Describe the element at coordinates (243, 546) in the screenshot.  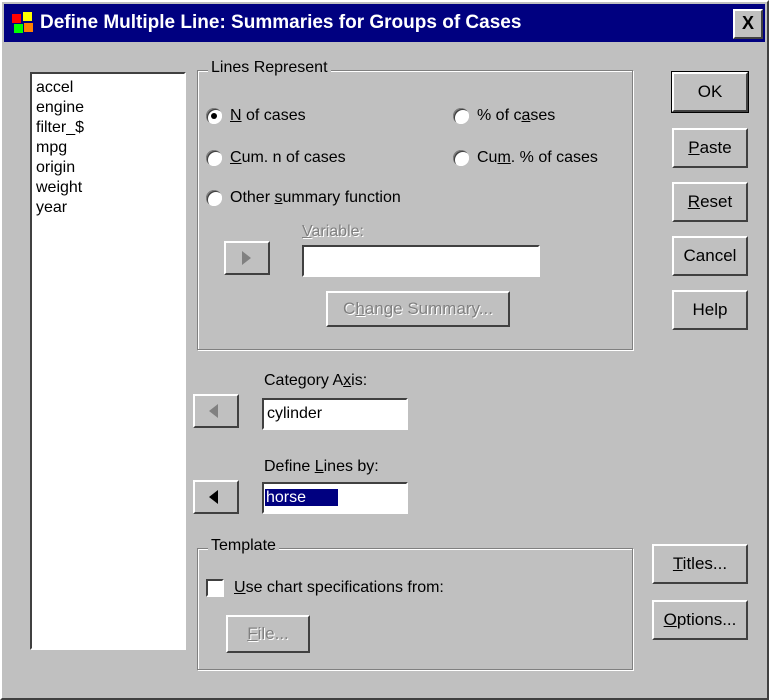
I see `template-legend: Template` at that location.